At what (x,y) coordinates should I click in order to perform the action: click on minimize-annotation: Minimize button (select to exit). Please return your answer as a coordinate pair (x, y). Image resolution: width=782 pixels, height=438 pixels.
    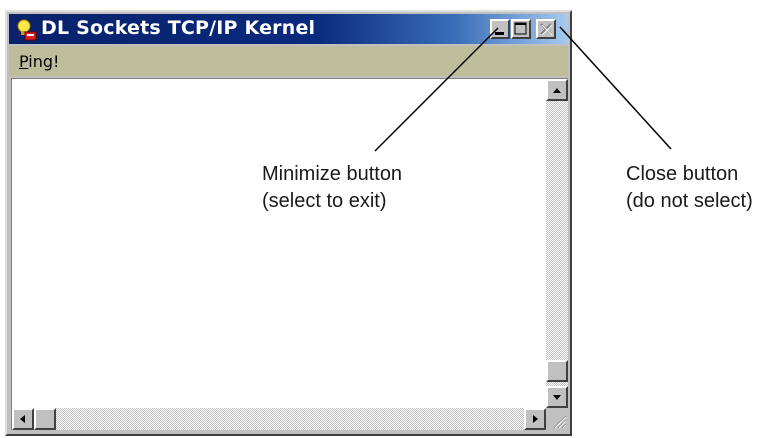
    Looking at the image, I should click on (332, 188).